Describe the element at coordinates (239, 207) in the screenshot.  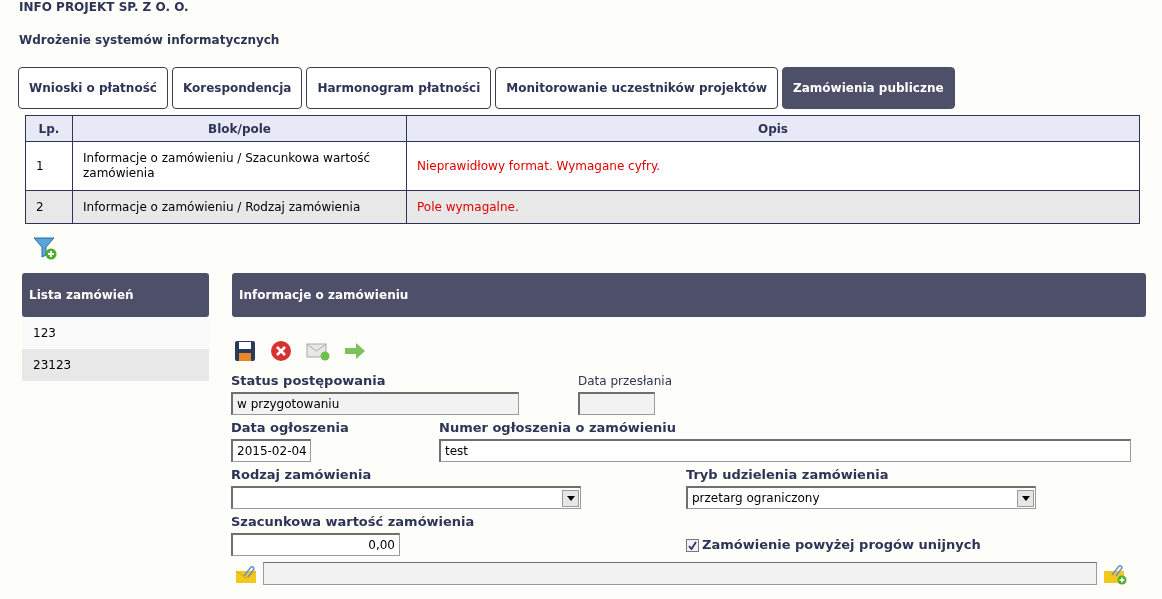
I see `table-cell: Informacje o zamówieniu / Rodzaj zamówienia` at that location.